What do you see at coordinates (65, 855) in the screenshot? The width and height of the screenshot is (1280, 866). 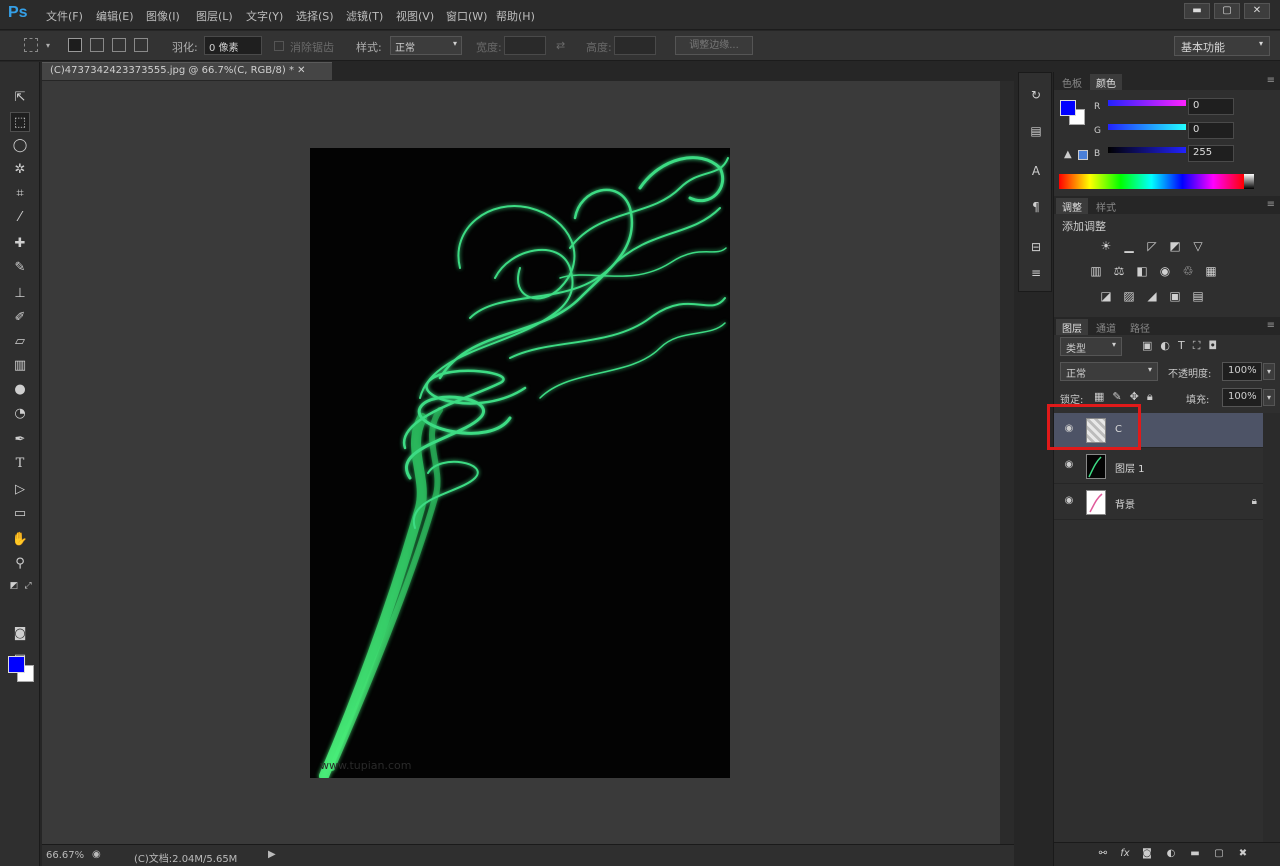 I see `zoom-level: 66.67%` at bounding box center [65, 855].